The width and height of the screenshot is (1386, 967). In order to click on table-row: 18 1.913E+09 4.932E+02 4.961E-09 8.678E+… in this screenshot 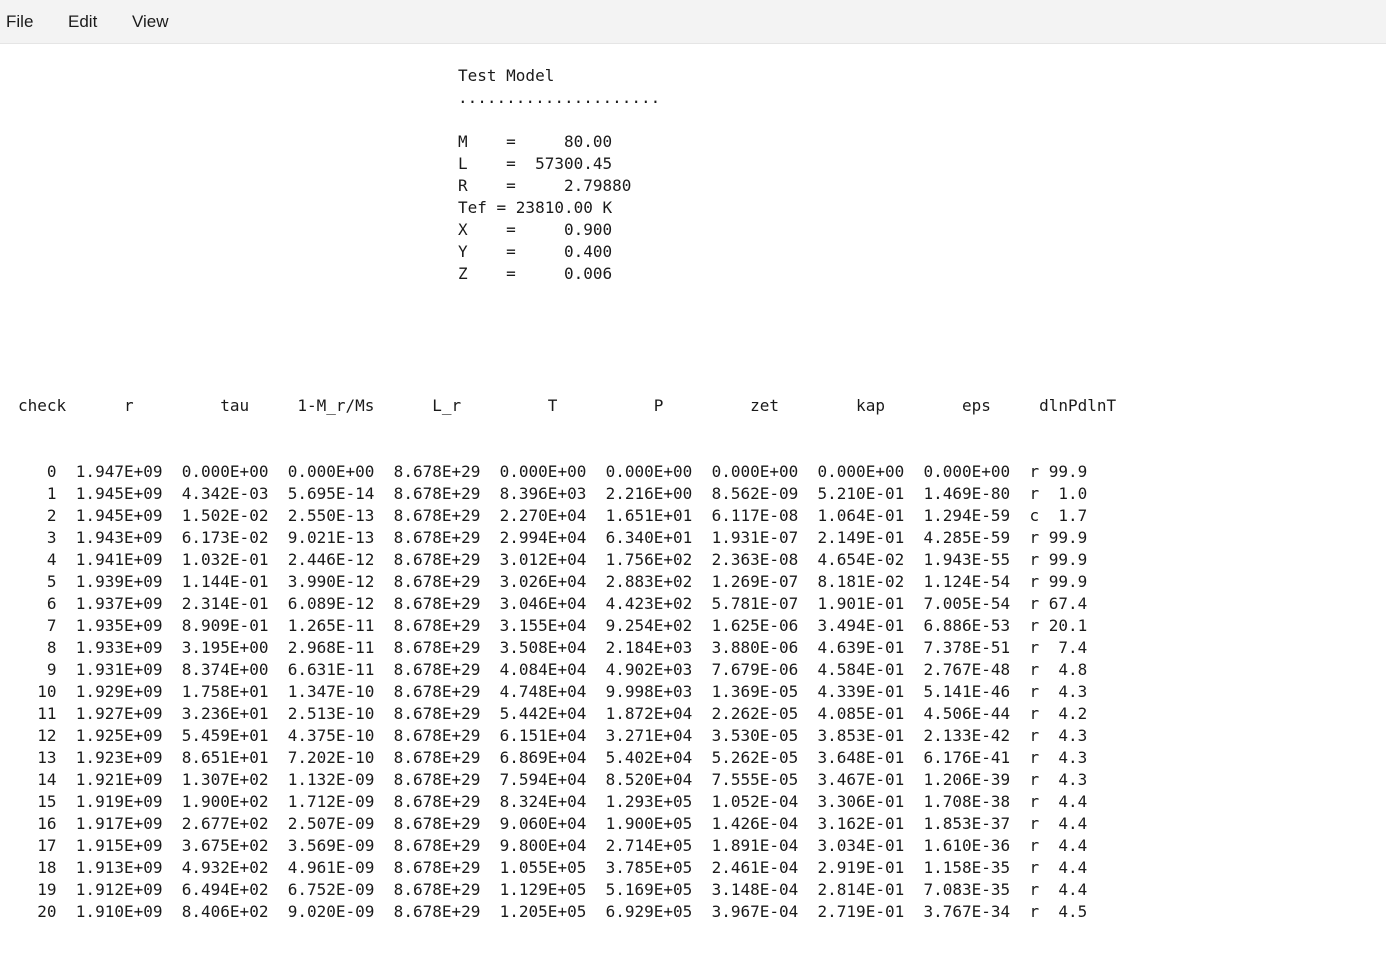, I will do `click(553, 867)`.